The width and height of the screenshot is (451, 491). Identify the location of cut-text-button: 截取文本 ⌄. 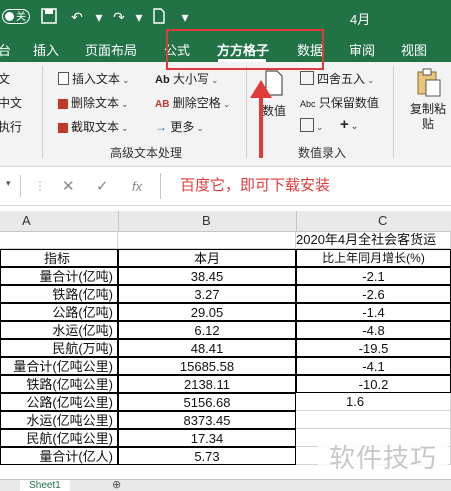
(93, 126).